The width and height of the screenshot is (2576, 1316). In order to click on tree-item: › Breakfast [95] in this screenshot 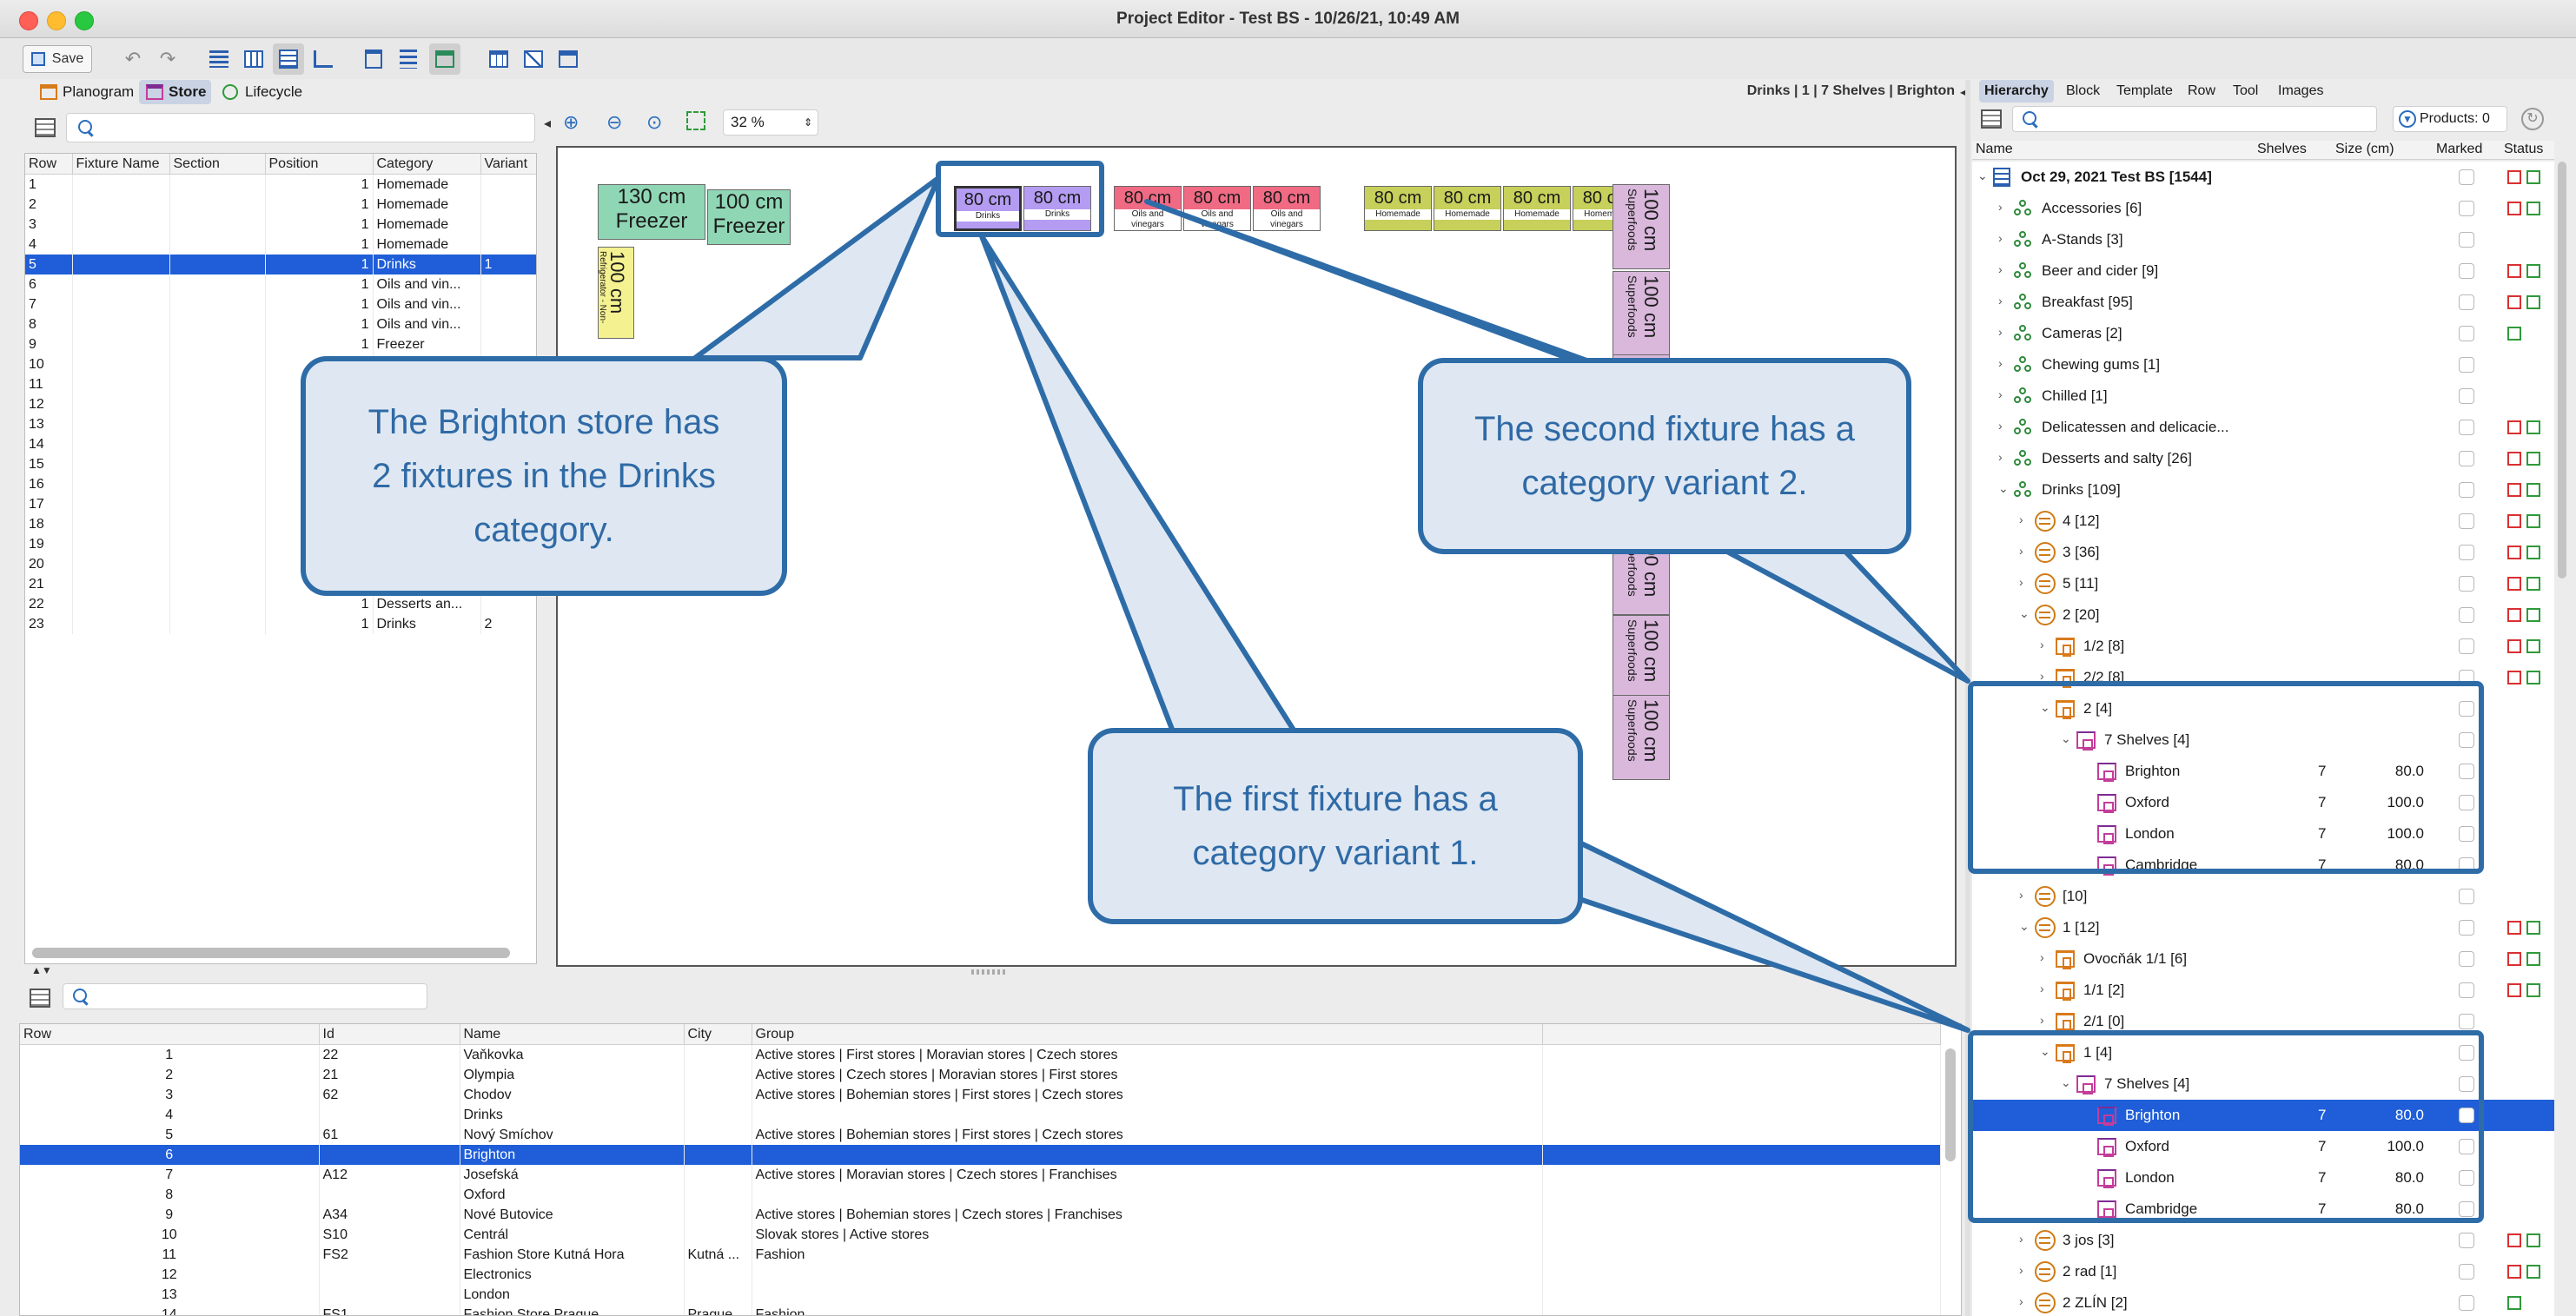, I will do `click(2263, 302)`.